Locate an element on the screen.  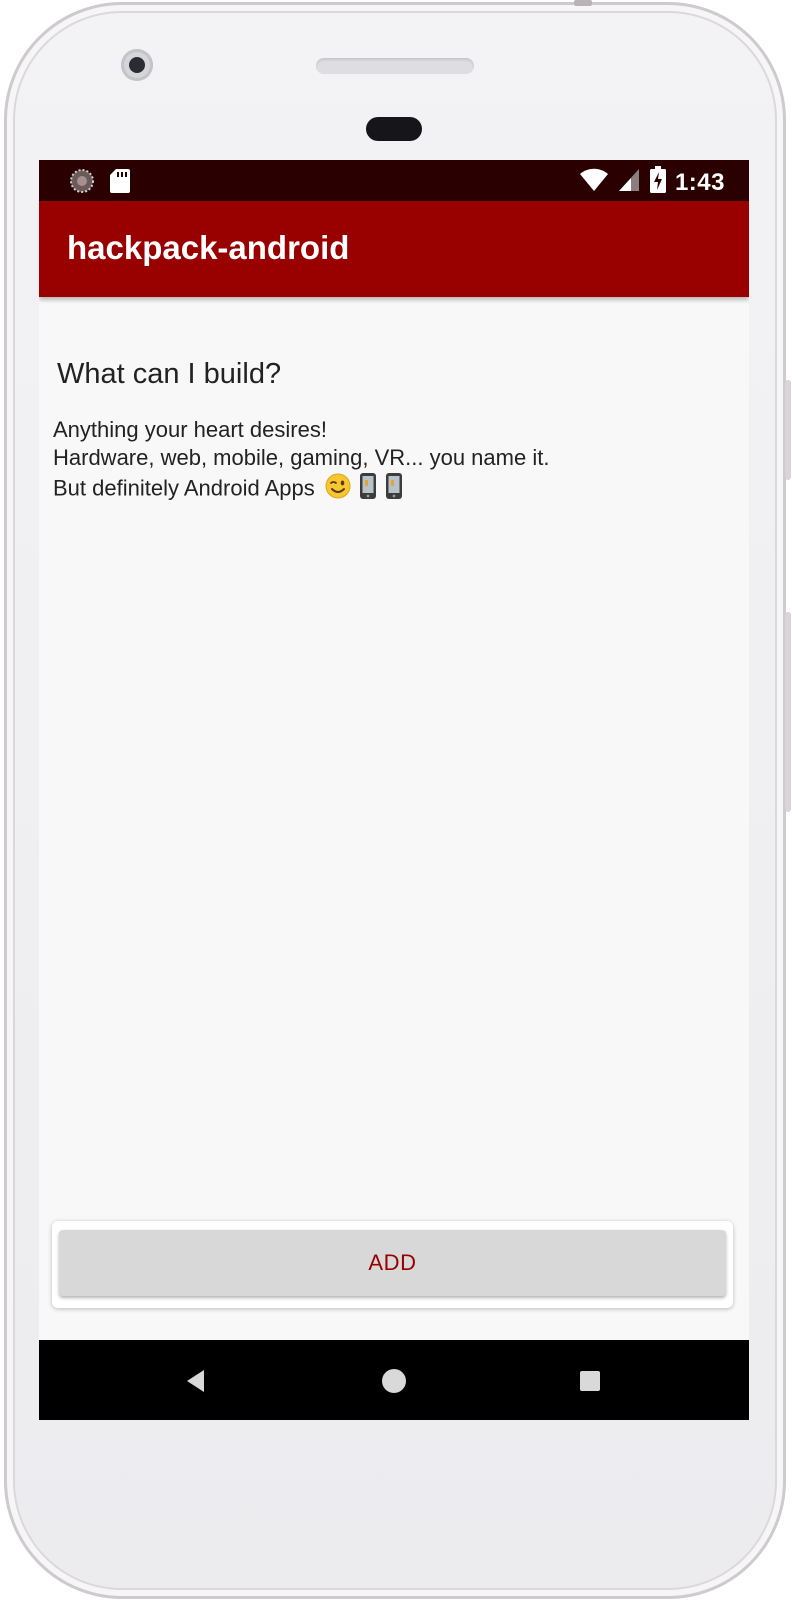
cell-signal-icon is located at coordinates (629, 182).